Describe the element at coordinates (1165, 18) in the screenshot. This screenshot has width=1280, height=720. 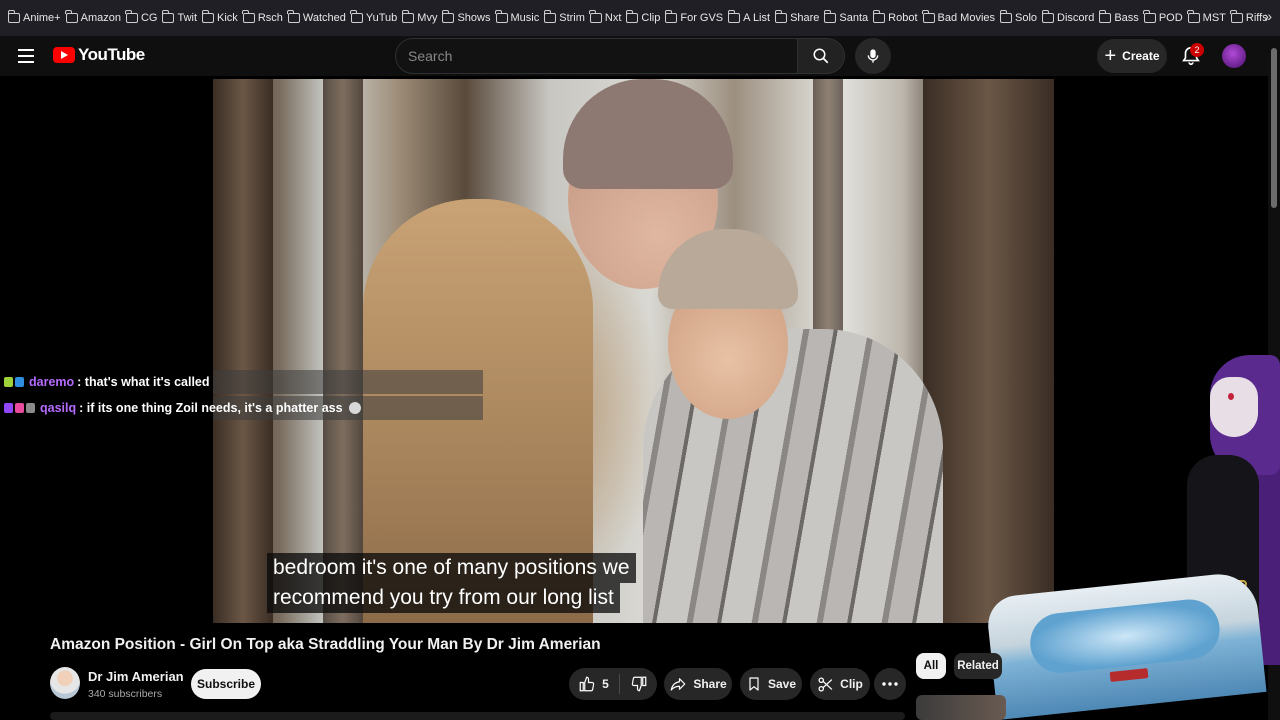
I see `bookmark-folder: POD` at that location.